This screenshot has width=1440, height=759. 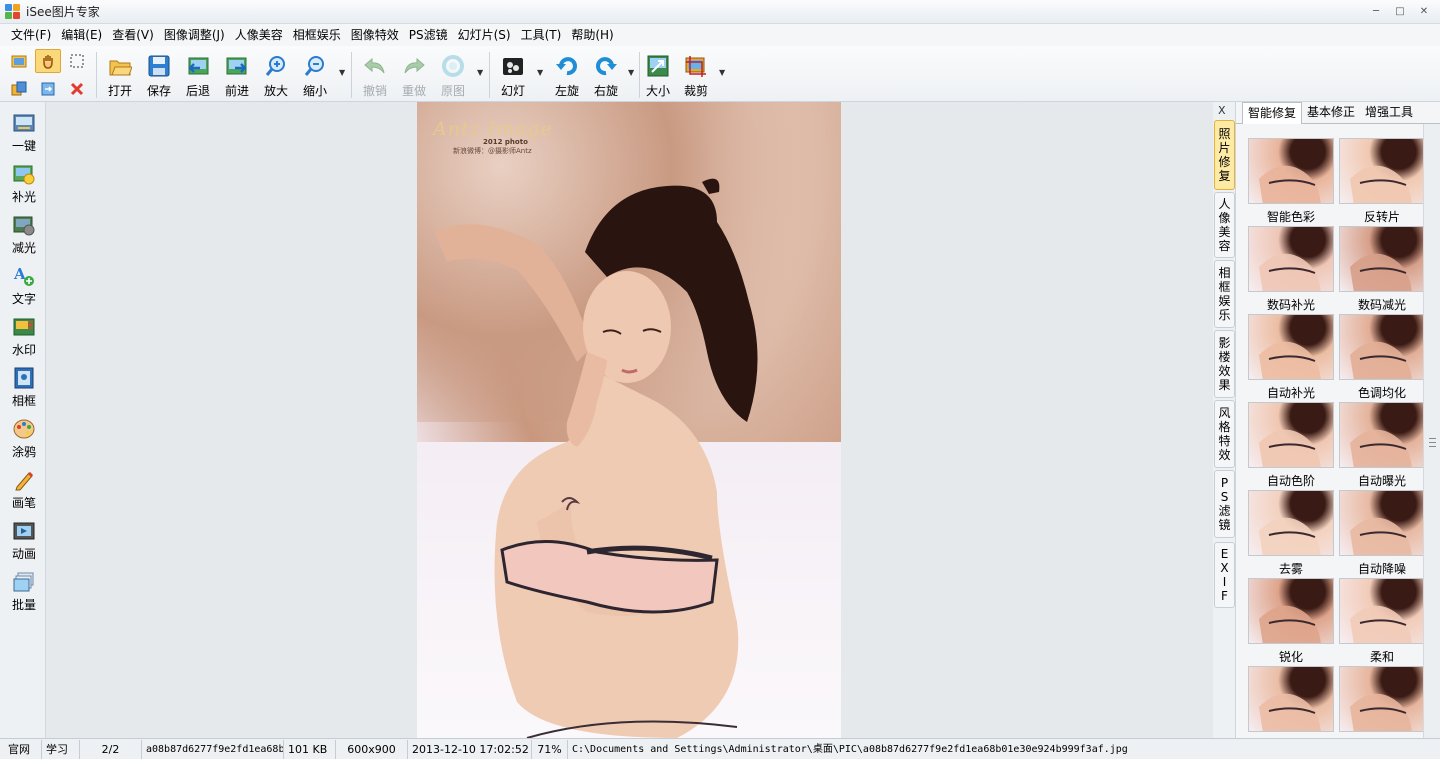 What do you see at coordinates (1291, 181) in the screenshot?
I see `effect-thumb-1: 智能色彩` at bounding box center [1291, 181].